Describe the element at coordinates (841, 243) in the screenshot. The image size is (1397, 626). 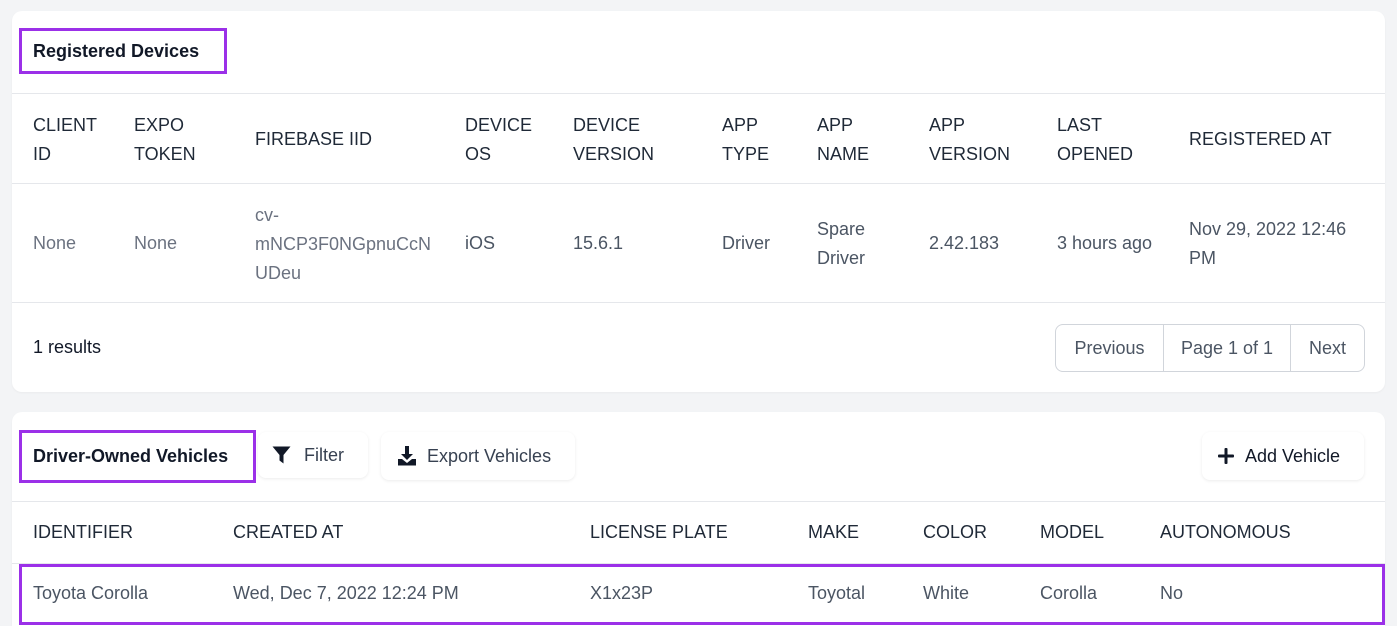
I see `cell-app-name: Spare Driver` at that location.